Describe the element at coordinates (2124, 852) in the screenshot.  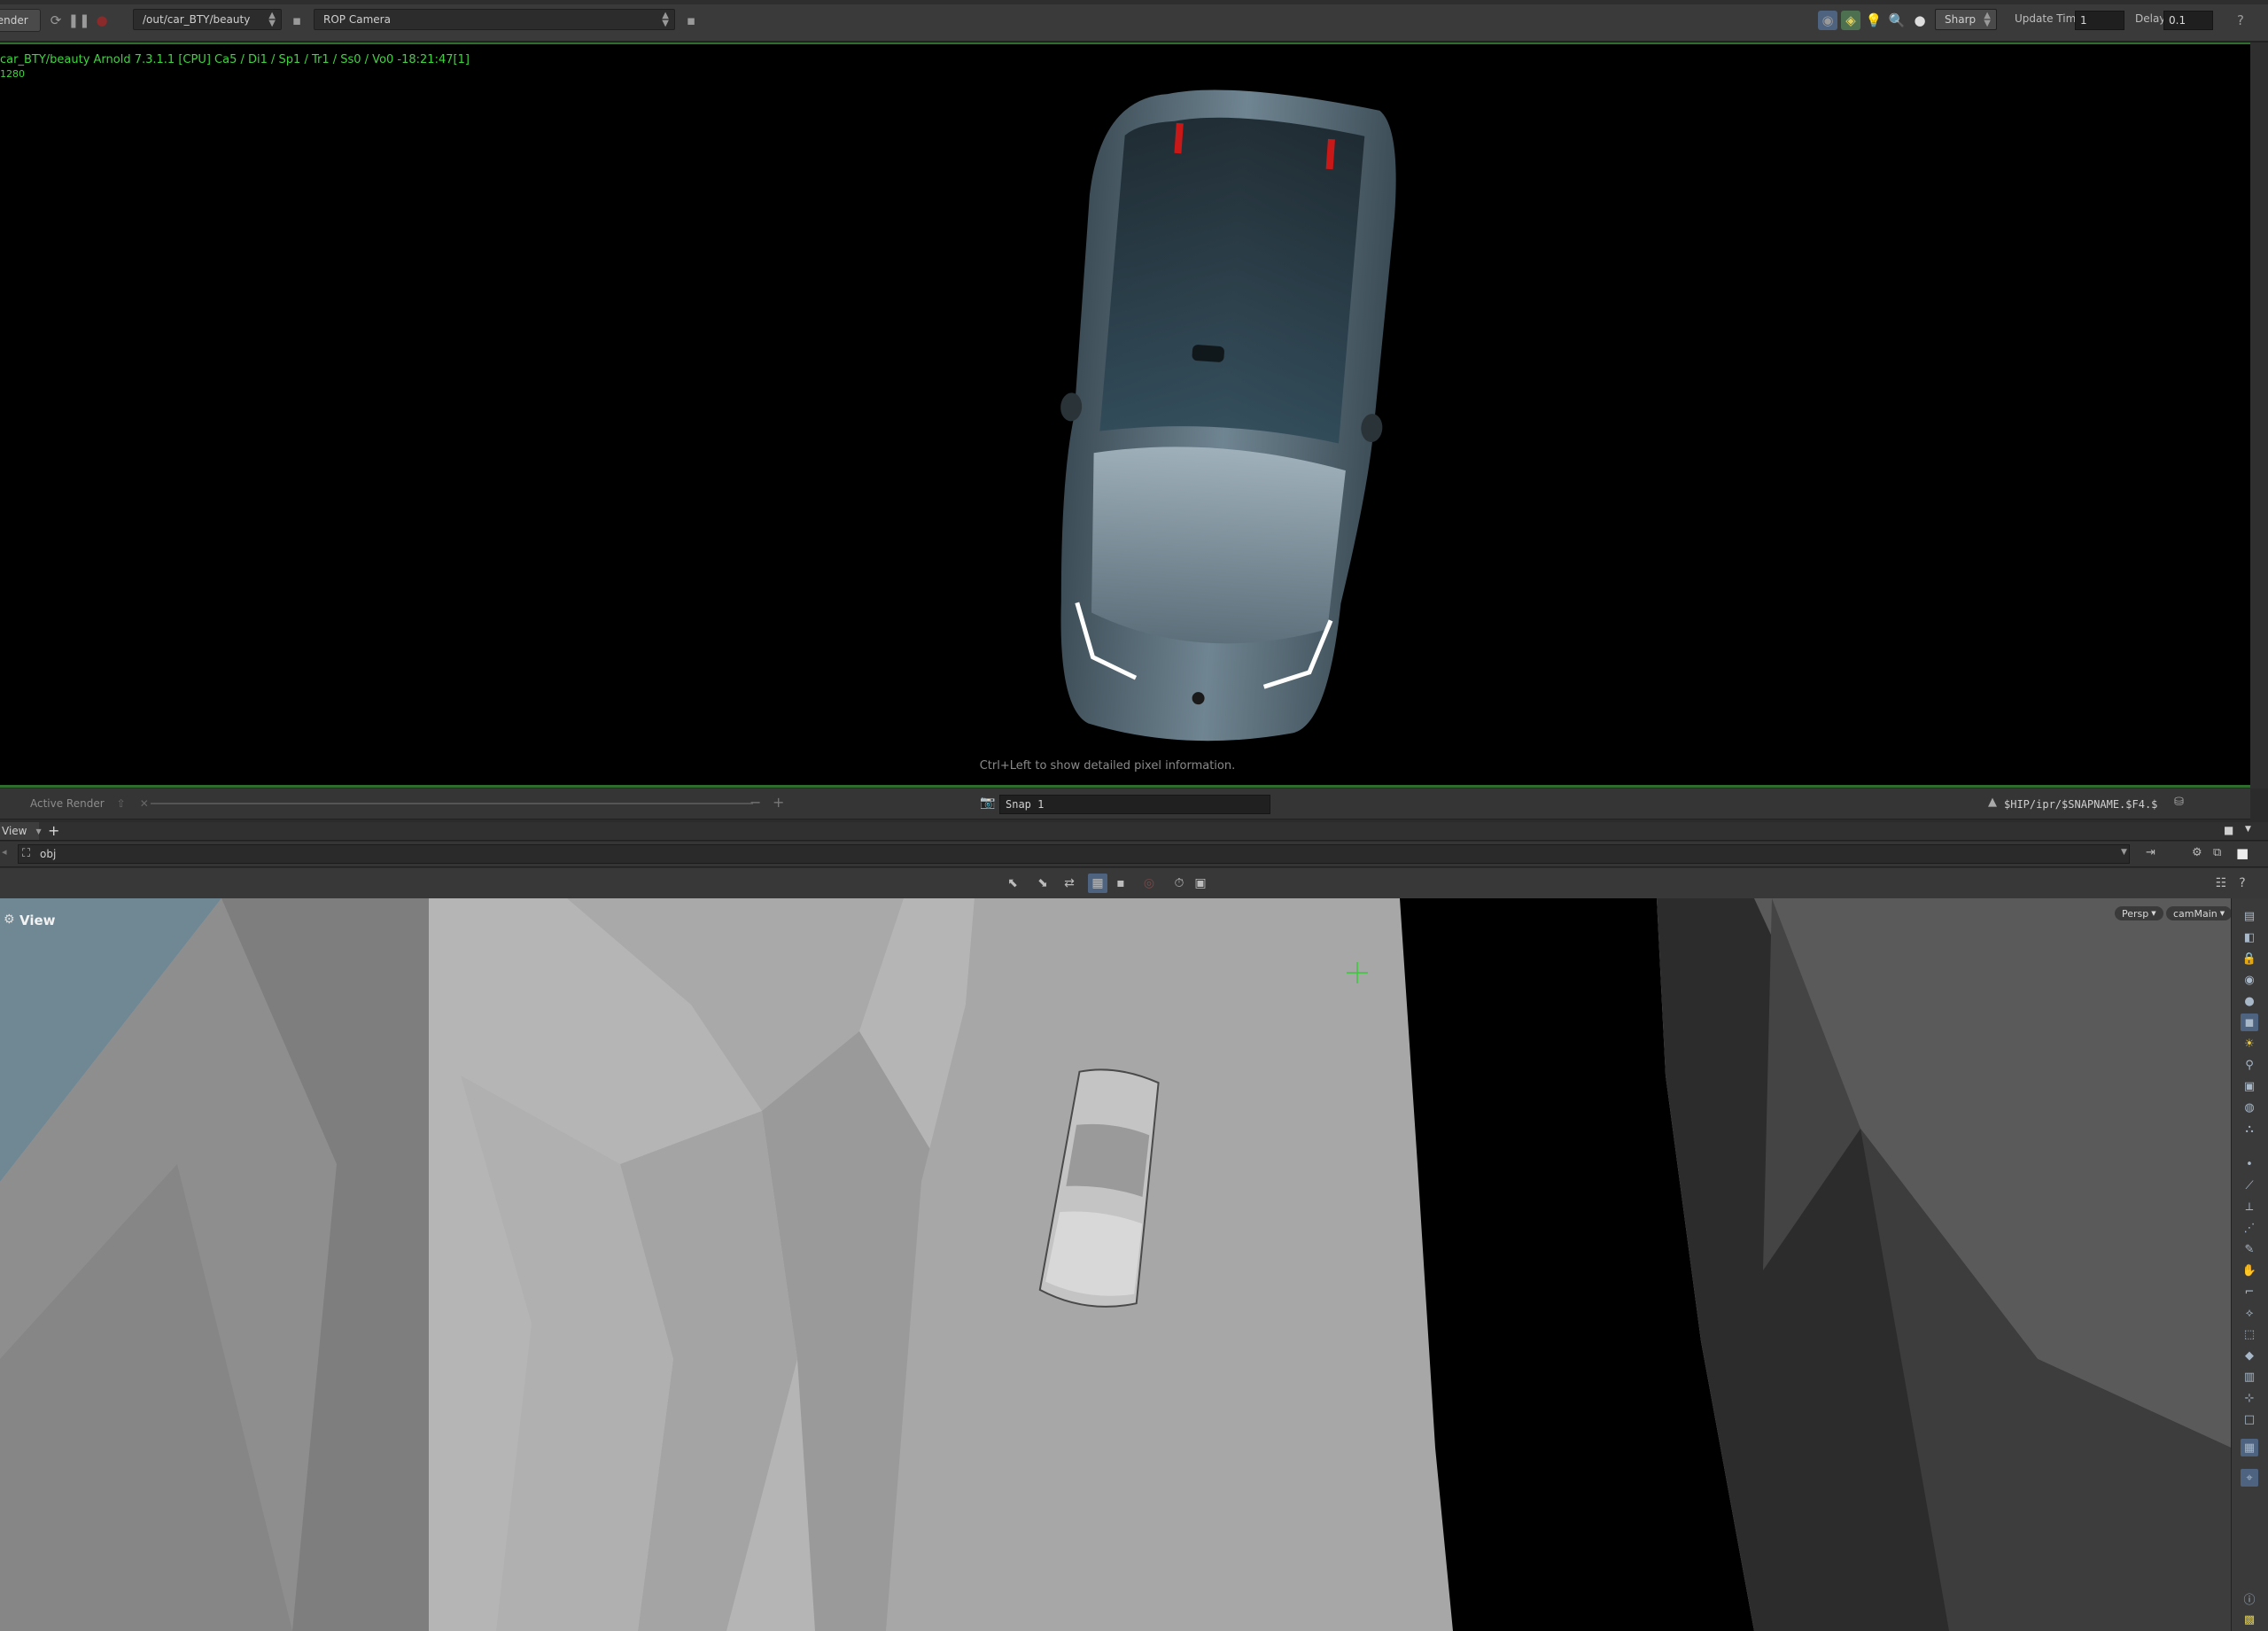
I see `path-dropdown-icon: ▼` at that location.